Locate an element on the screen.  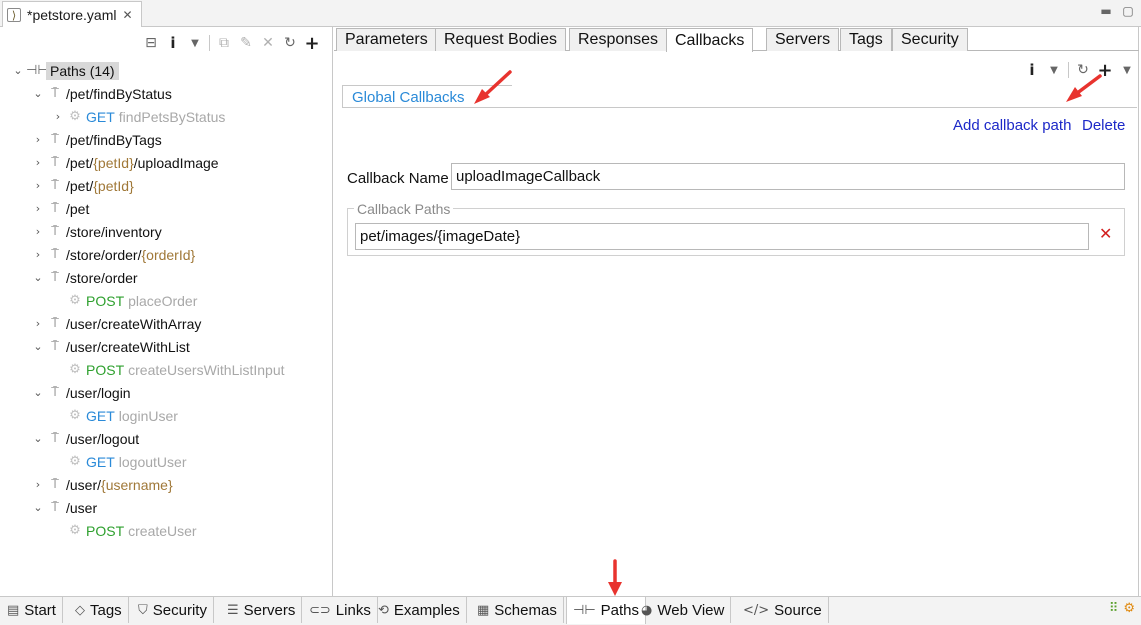
tree-path-label: /store/inventory is located at coordinates (114, 232).